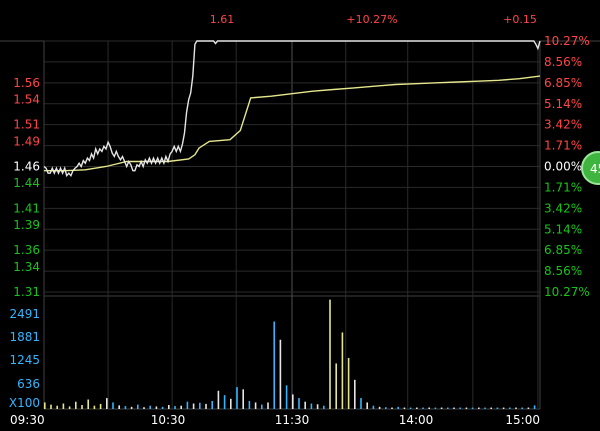  I want to click on price-tick-label: 1.36, so click(26, 250).